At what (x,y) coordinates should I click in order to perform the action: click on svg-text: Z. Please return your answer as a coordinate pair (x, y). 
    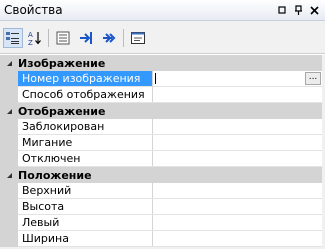
    Looking at the image, I should click on (30, 42).